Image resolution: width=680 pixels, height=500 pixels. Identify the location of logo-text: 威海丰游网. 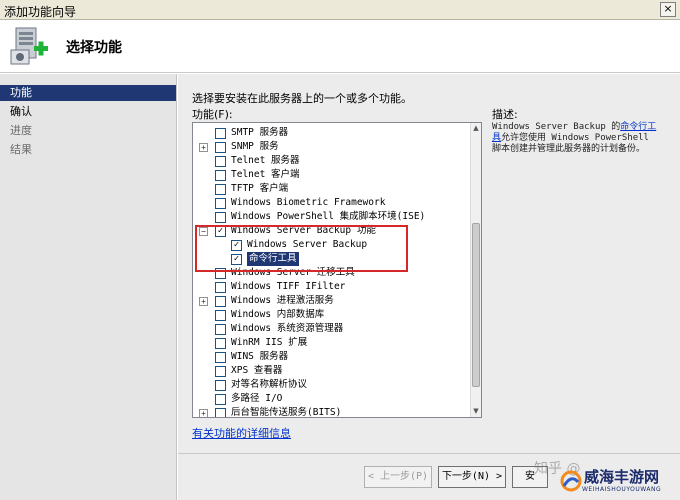
(622, 477).